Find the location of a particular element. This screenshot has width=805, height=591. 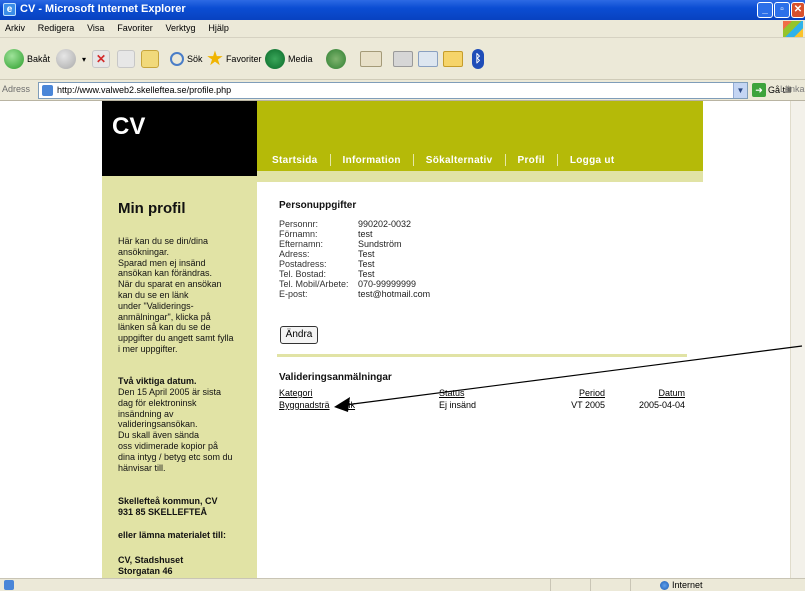

back-button: Bakåt ▾ is located at coordinates (32, 59).